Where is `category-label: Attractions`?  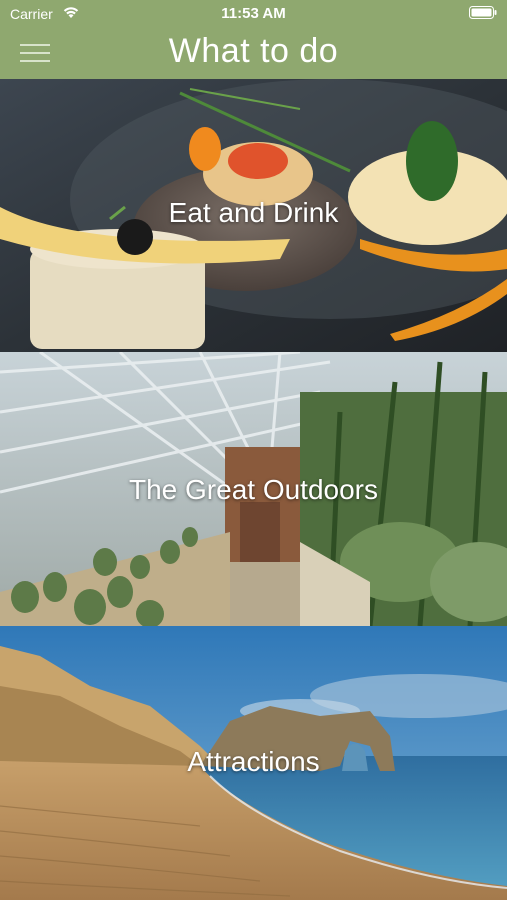 category-label: Attractions is located at coordinates (253, 761).